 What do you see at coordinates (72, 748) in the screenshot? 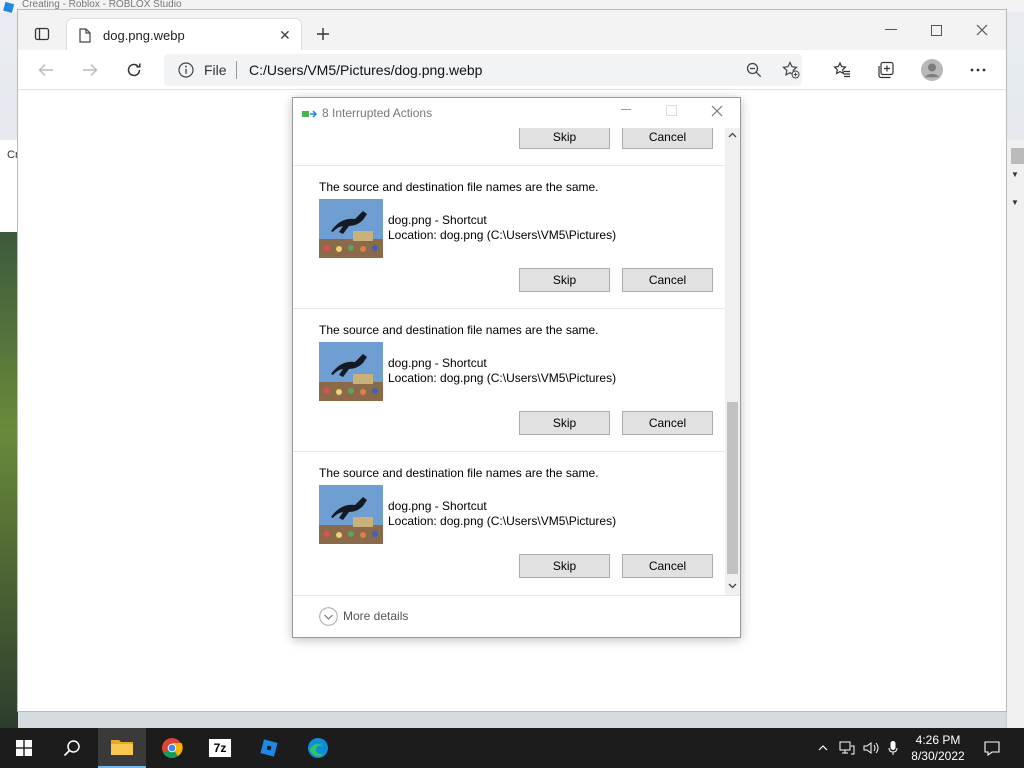
I see `search-icon` at bounding box center [72, 748].